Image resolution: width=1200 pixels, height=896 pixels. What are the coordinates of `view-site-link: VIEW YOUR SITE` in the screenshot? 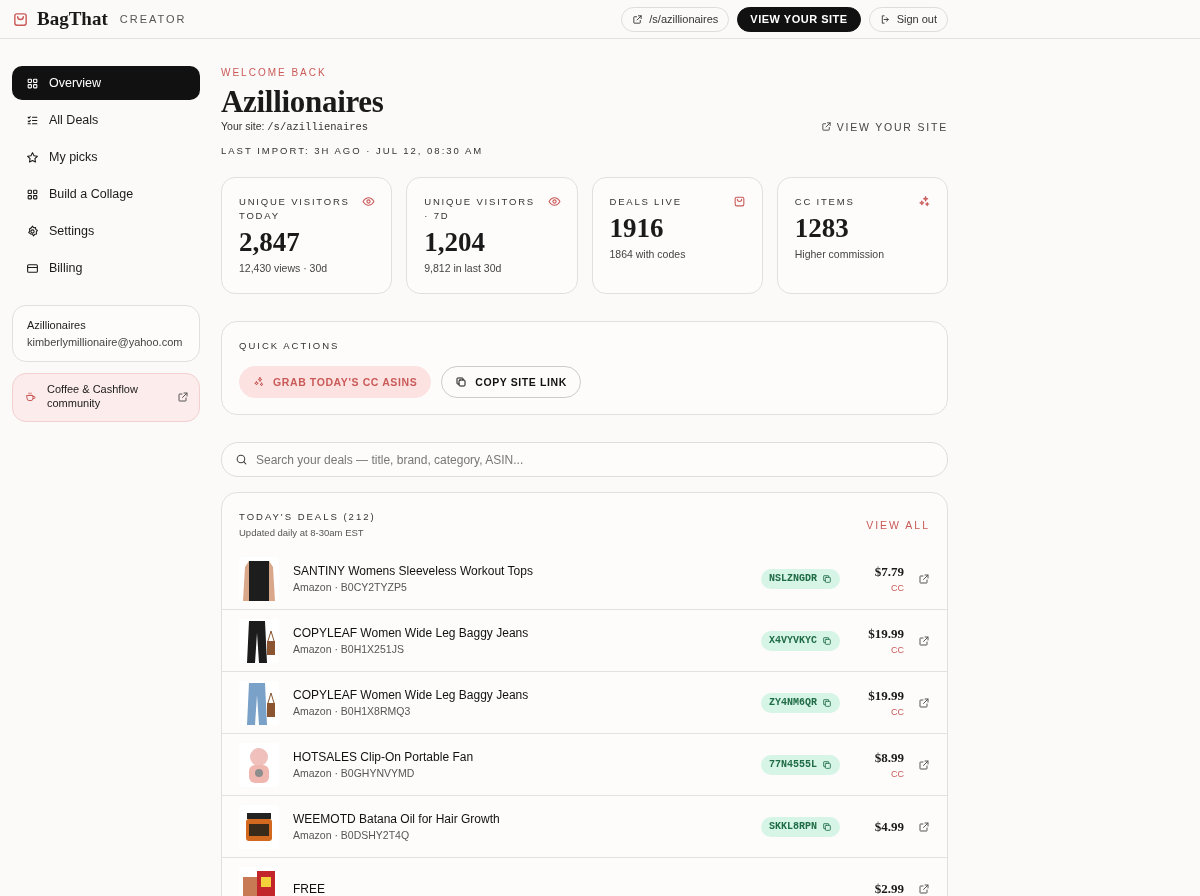 It's located at (884, 126).